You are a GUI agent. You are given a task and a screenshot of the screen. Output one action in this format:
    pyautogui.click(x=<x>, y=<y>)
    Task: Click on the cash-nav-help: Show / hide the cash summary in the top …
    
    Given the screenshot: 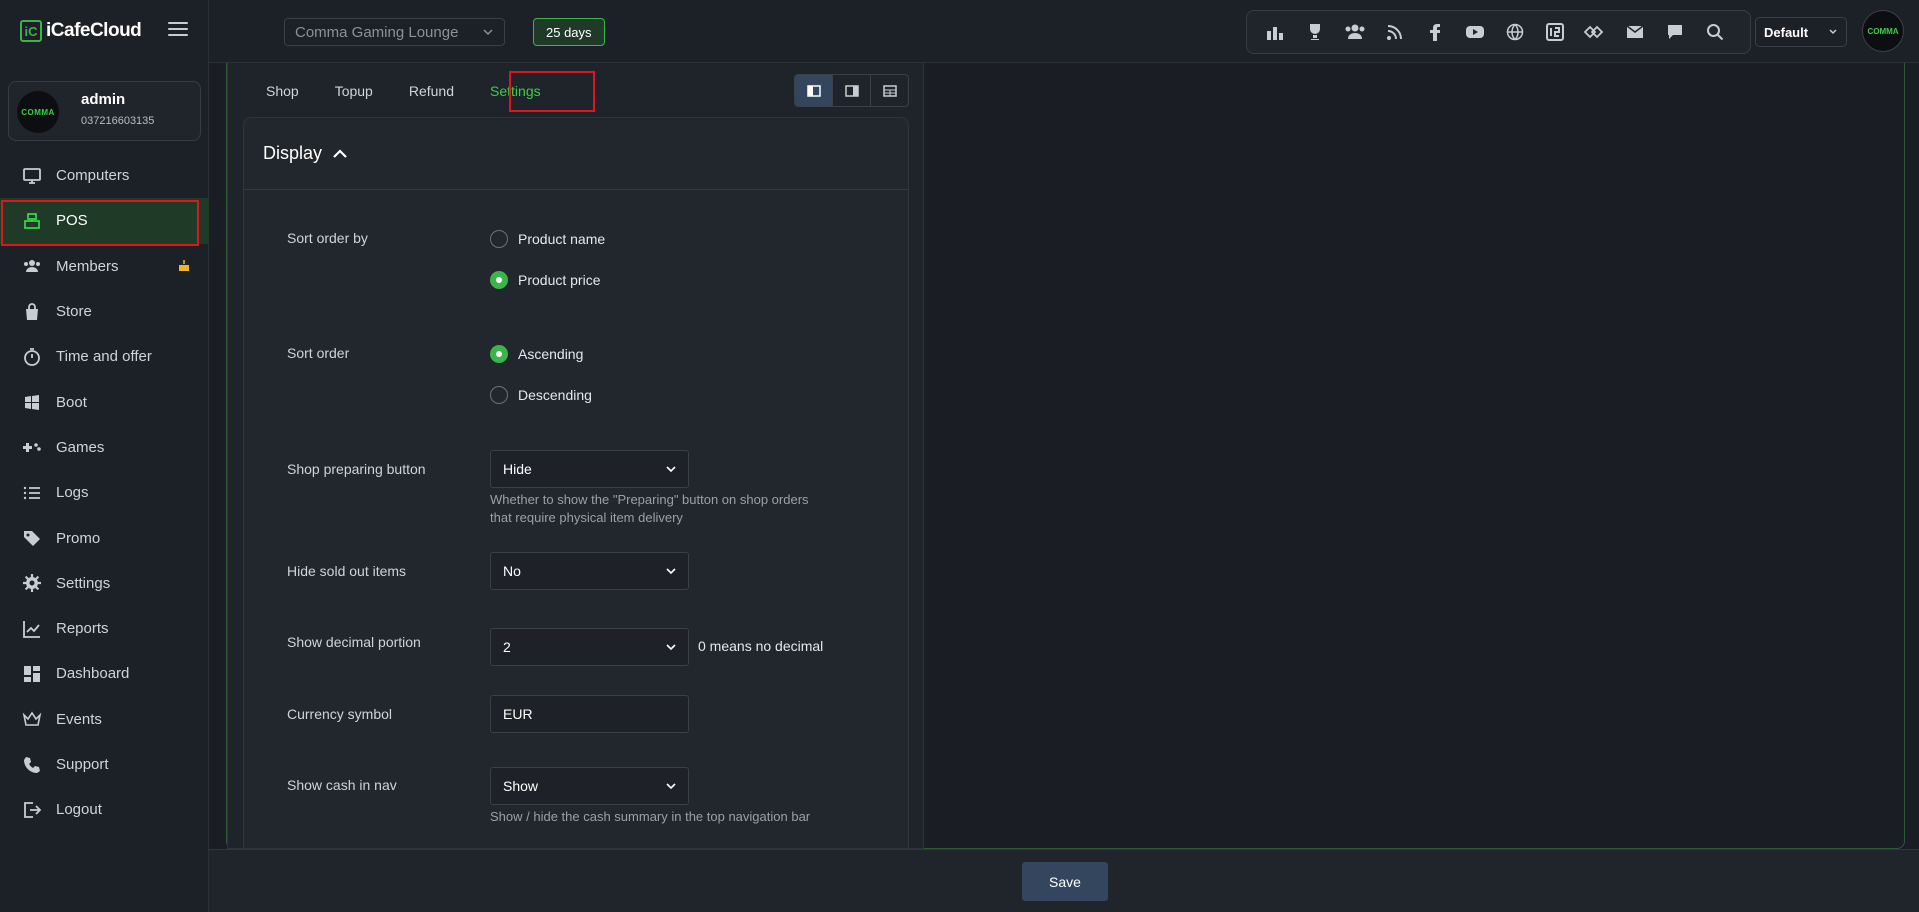 What is the action you would take?
    pyautogui.click(x=650, y=816)
    